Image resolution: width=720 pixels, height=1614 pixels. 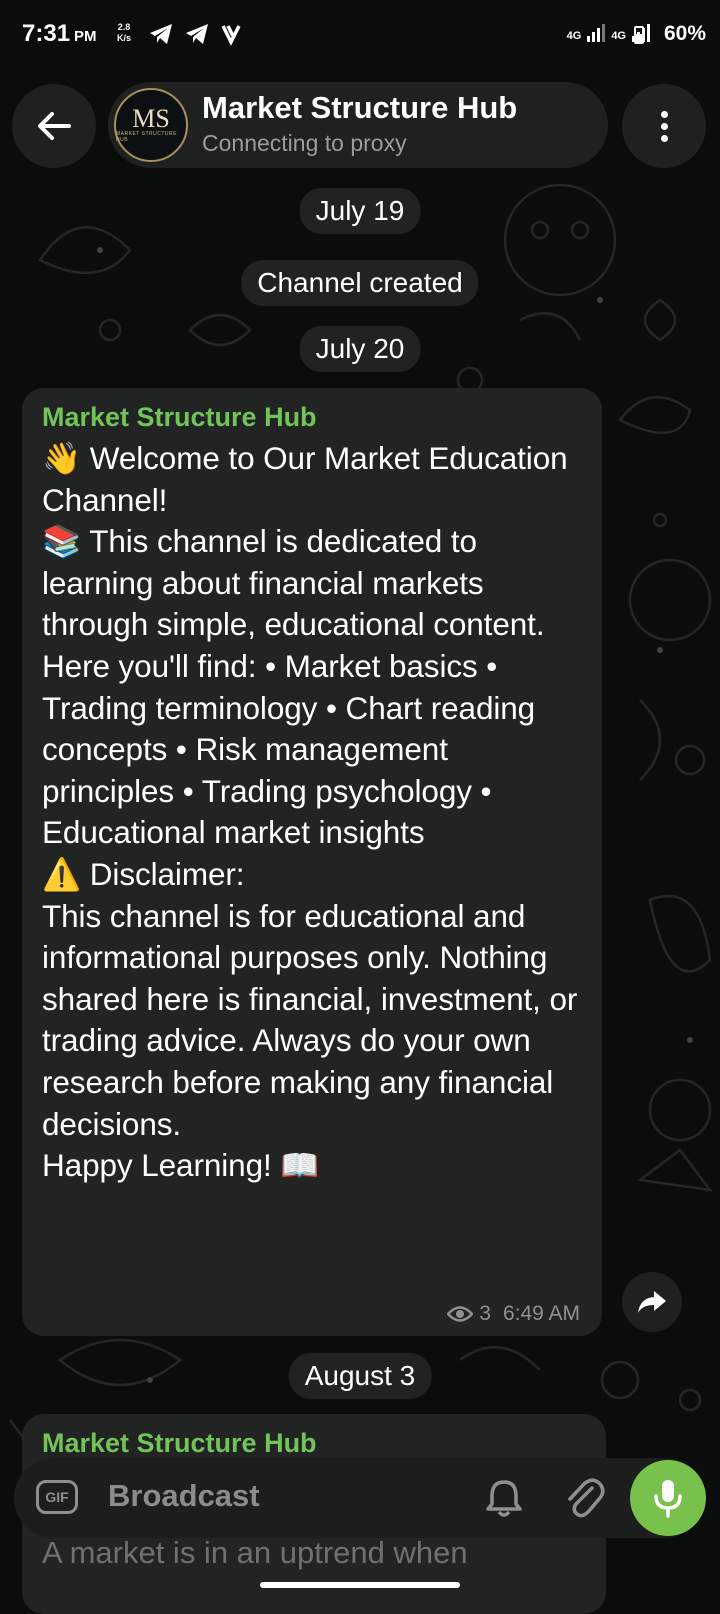 What do you see at coordinates (360, 283) in the screenshot?
I see `service-message: Channel created` at bounding box center [360, 283].